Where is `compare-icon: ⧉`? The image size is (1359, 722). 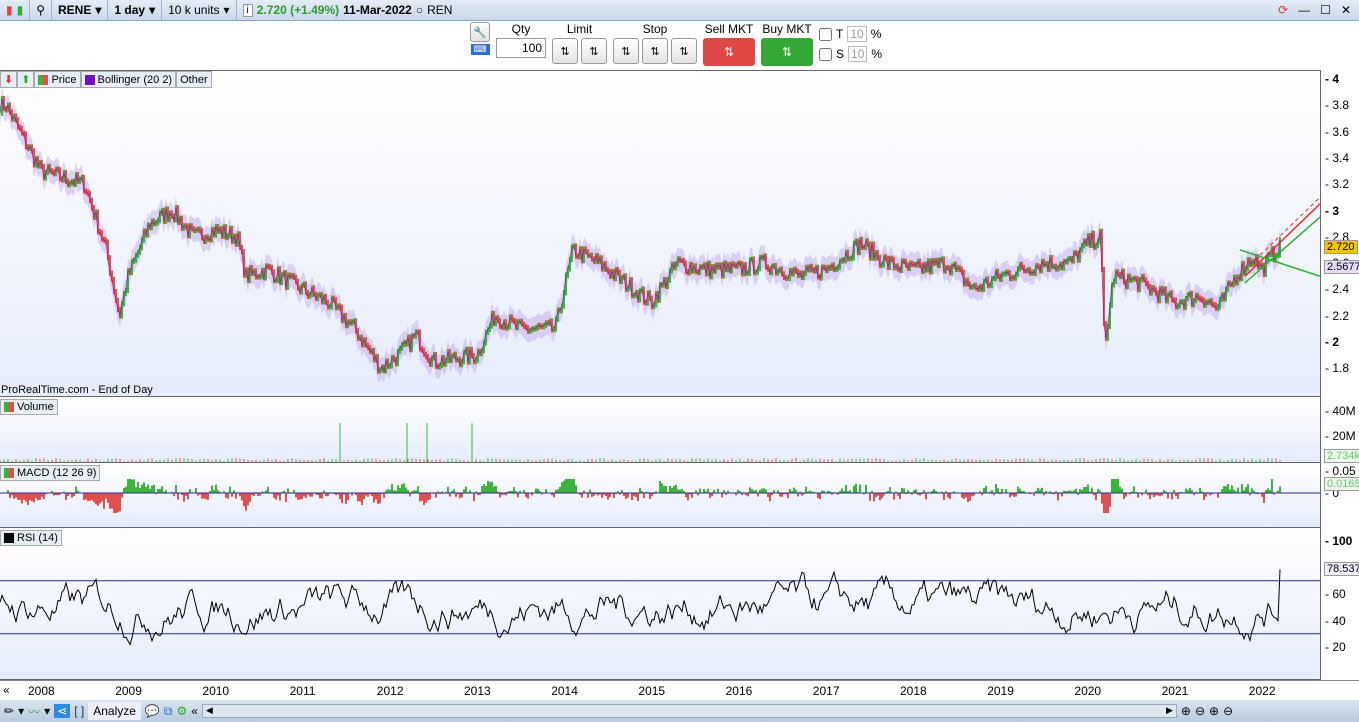
compare-icon: ⧉ is located at coordinates (168, 711).